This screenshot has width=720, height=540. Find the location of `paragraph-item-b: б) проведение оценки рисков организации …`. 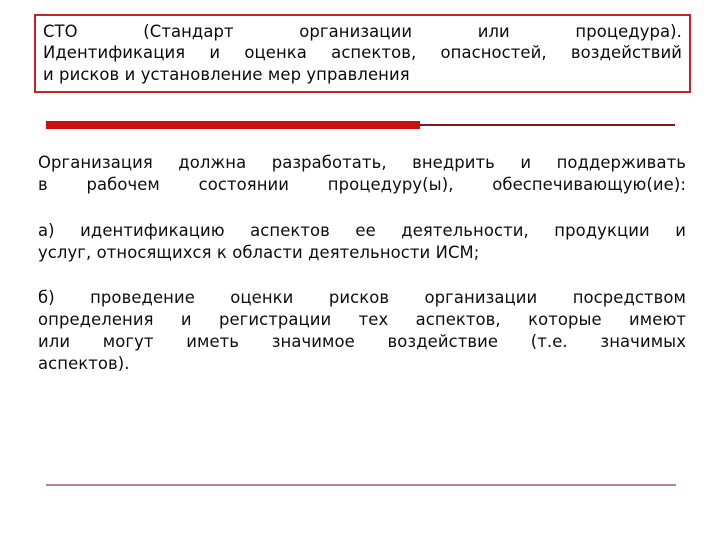

paragraph-item-b: б) проведение оценки рисков организации … is located at coordinates (362, 331).